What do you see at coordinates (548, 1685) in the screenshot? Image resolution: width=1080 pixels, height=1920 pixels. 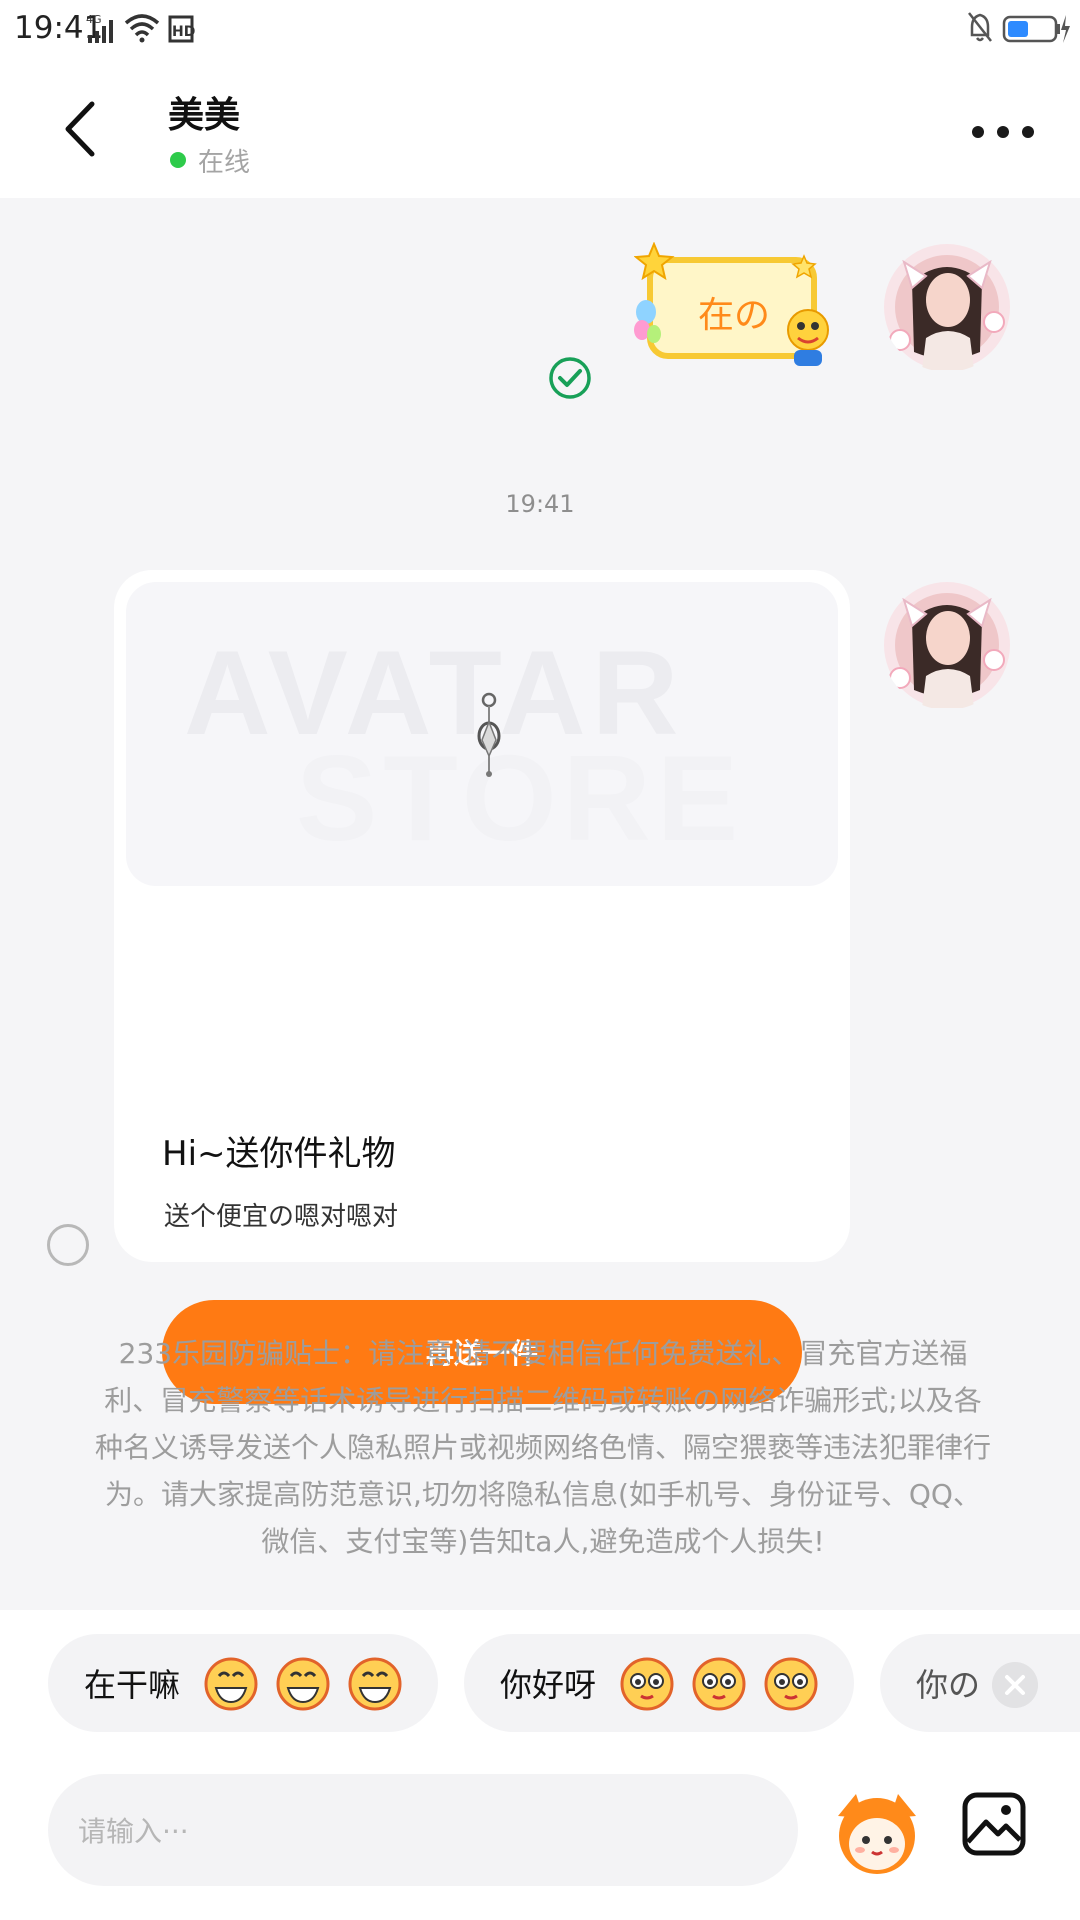 I see `quick-reply-text: 你好呀` at bounding box center [548, 1685].